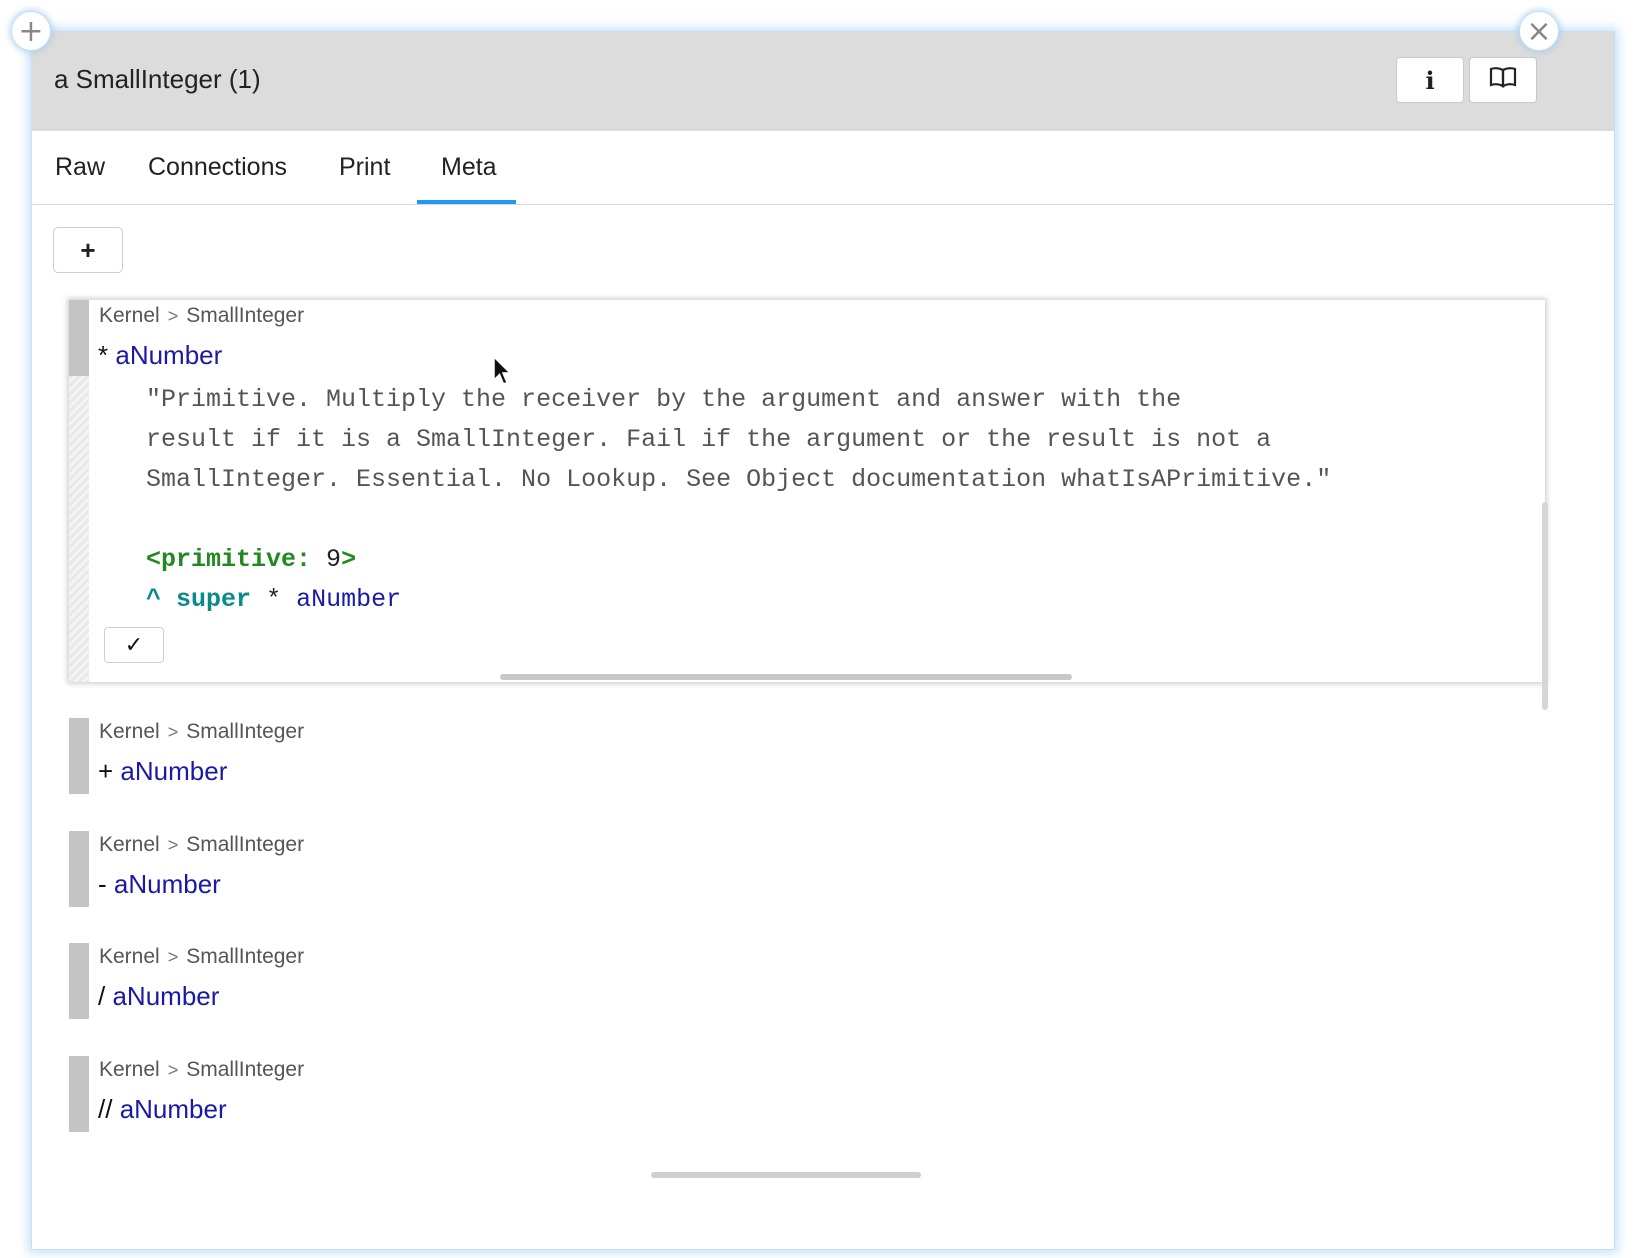  I want to click on method-list-item: Kernel > SmallInteger // aNumber, so click(319, 1094).